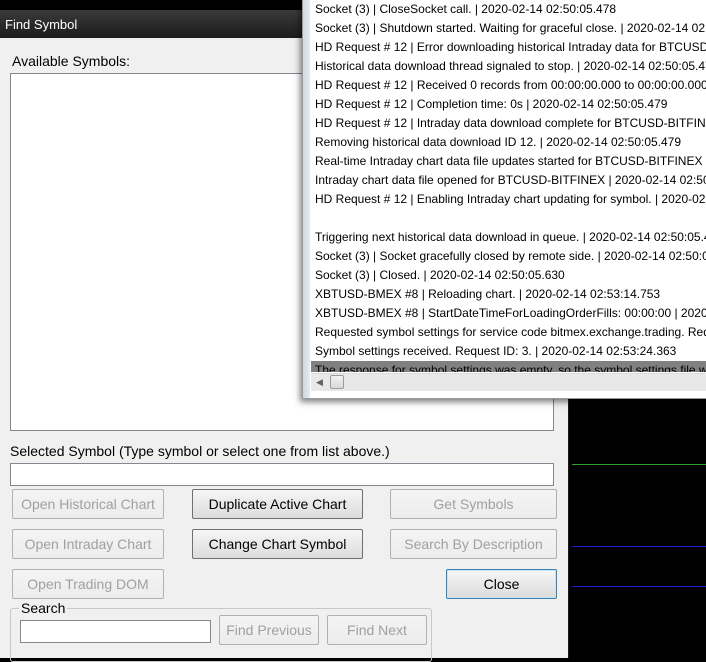  I want to click on search-group: Search Find Previous Find Next, so click(221, 631).